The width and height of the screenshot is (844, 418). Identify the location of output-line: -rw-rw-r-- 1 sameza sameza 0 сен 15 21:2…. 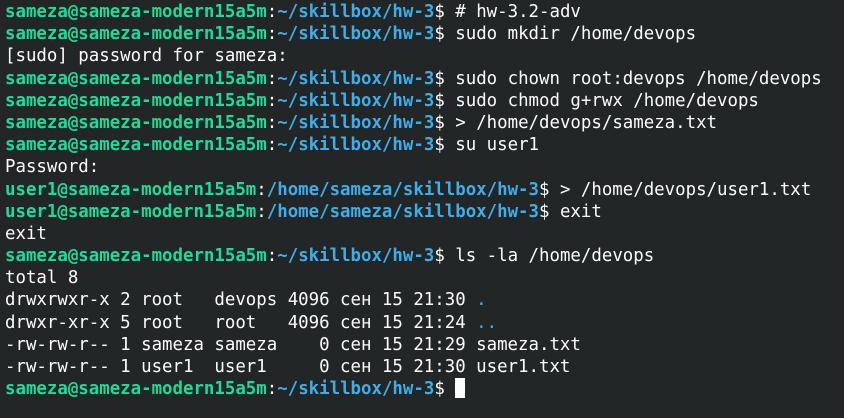
(413, 345).